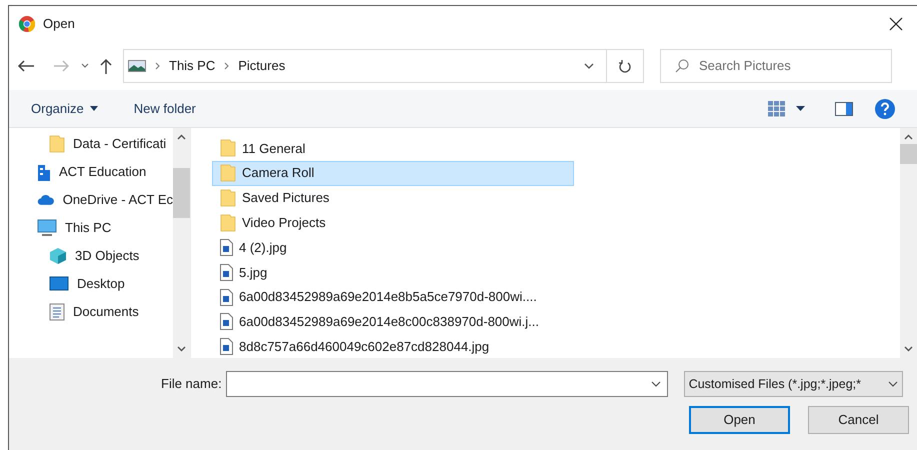  What do you see at coordinates (27, 24) in the screenshot?
I see `browser-logo-icon` at bounding box center [27, 24].